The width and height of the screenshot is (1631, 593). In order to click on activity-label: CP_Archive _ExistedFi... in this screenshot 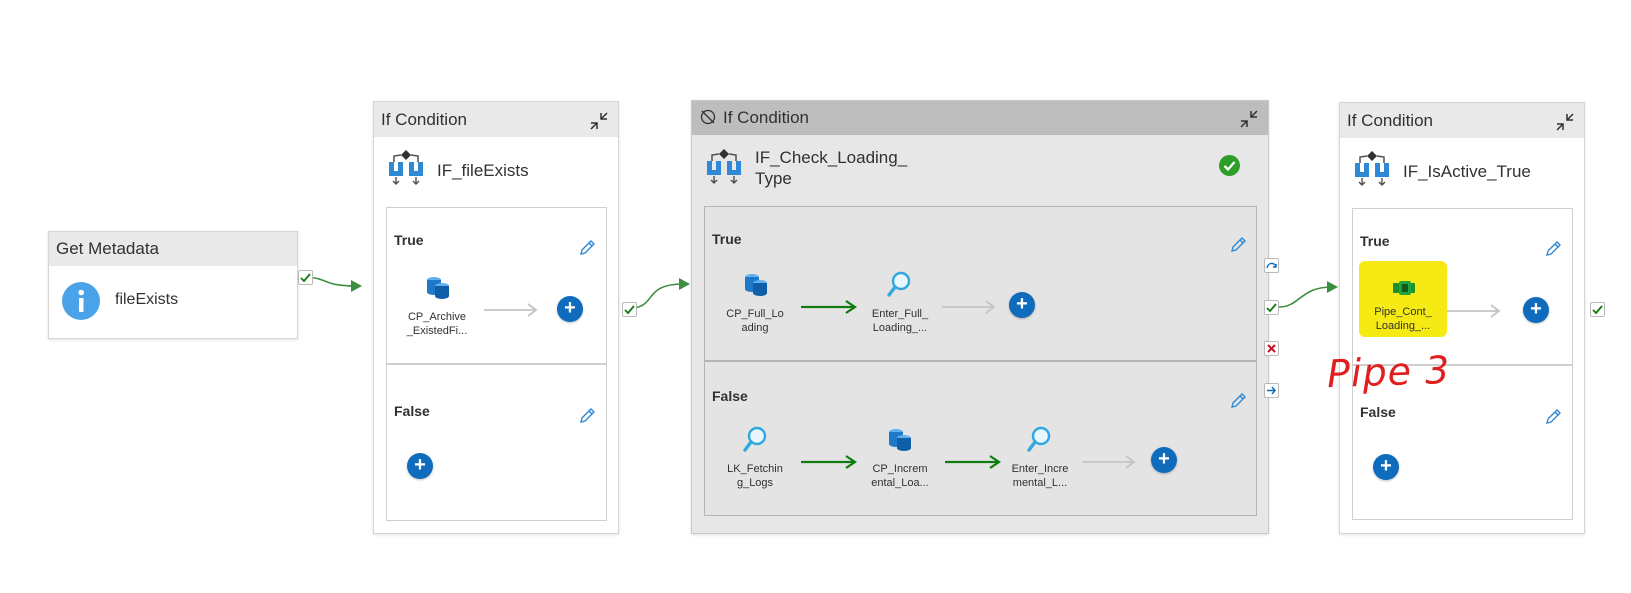, I will do `click(437, 324)`.